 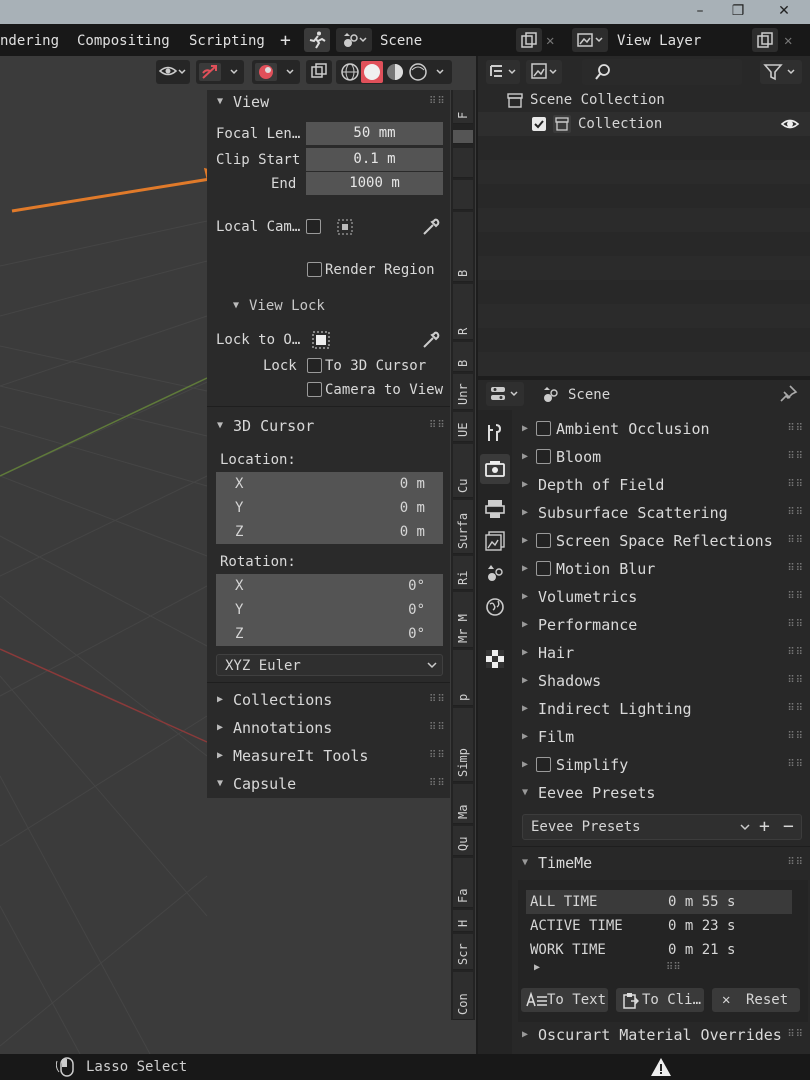 What do you see at coordinates (539, 124) in the screenshot?
I see `collection-exclude-checkbox` at bounding box center [539, 124].